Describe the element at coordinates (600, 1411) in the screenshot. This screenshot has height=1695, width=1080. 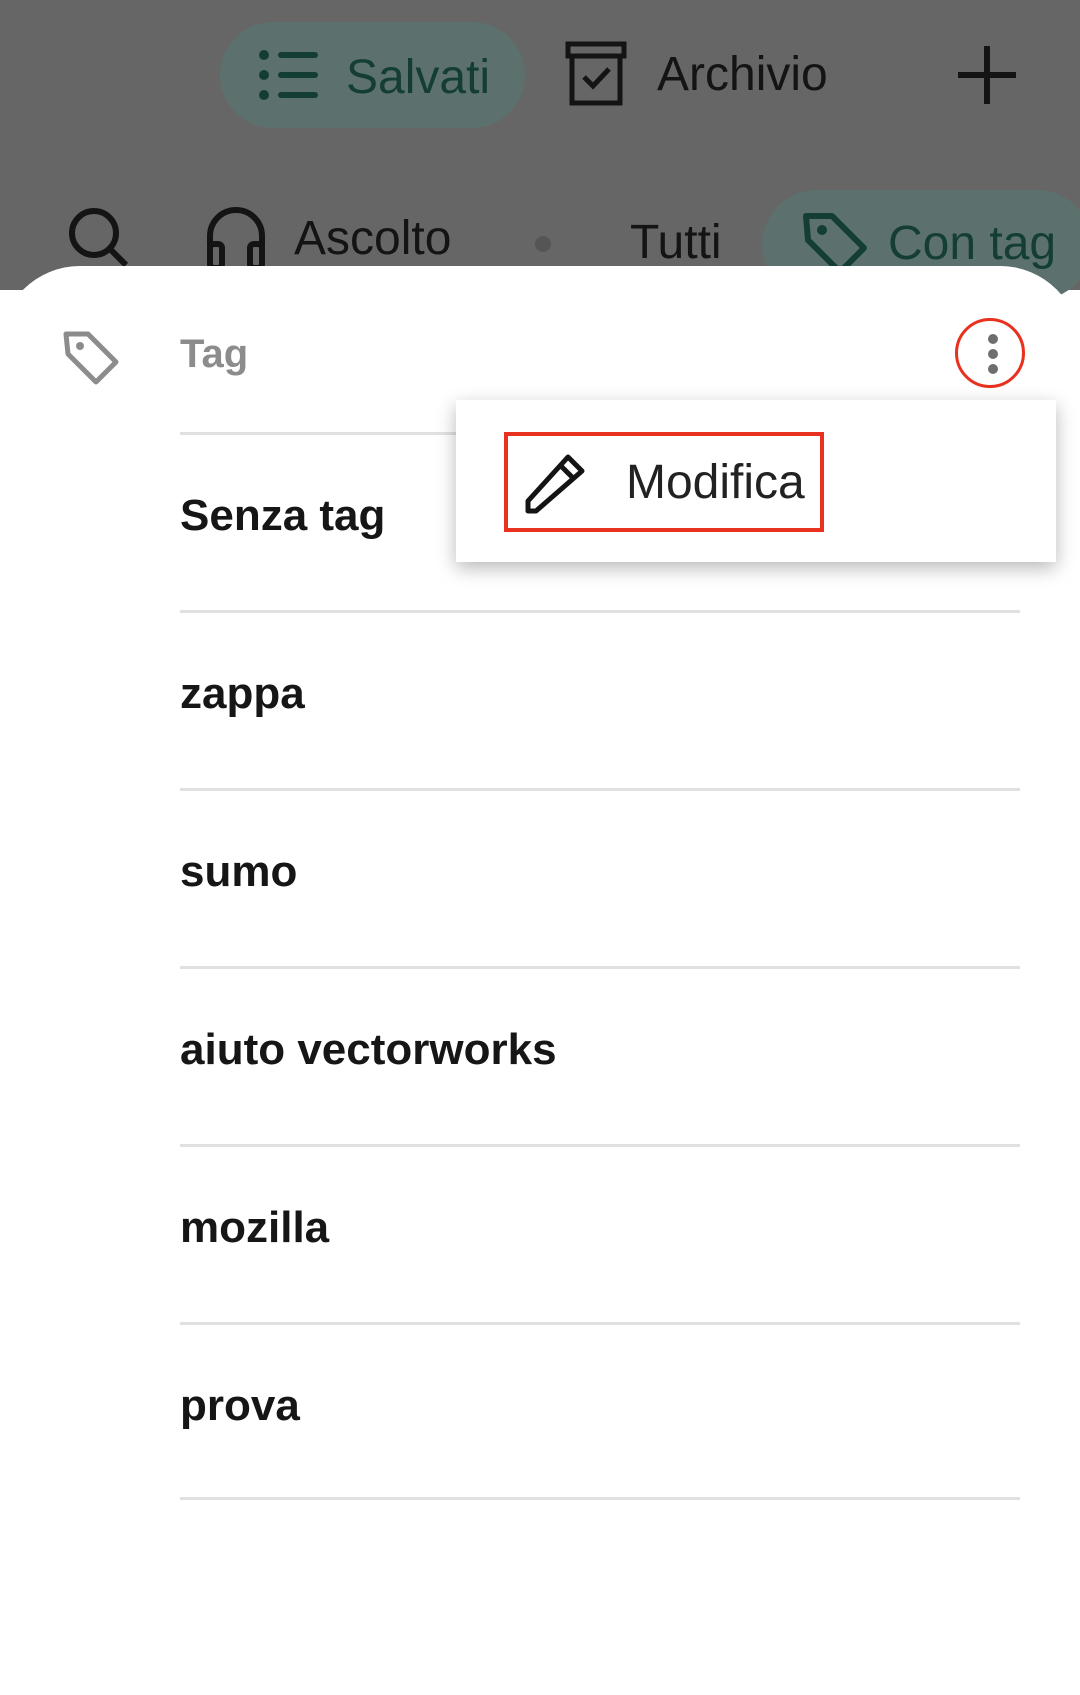
I see `list-item: prova` at that location.